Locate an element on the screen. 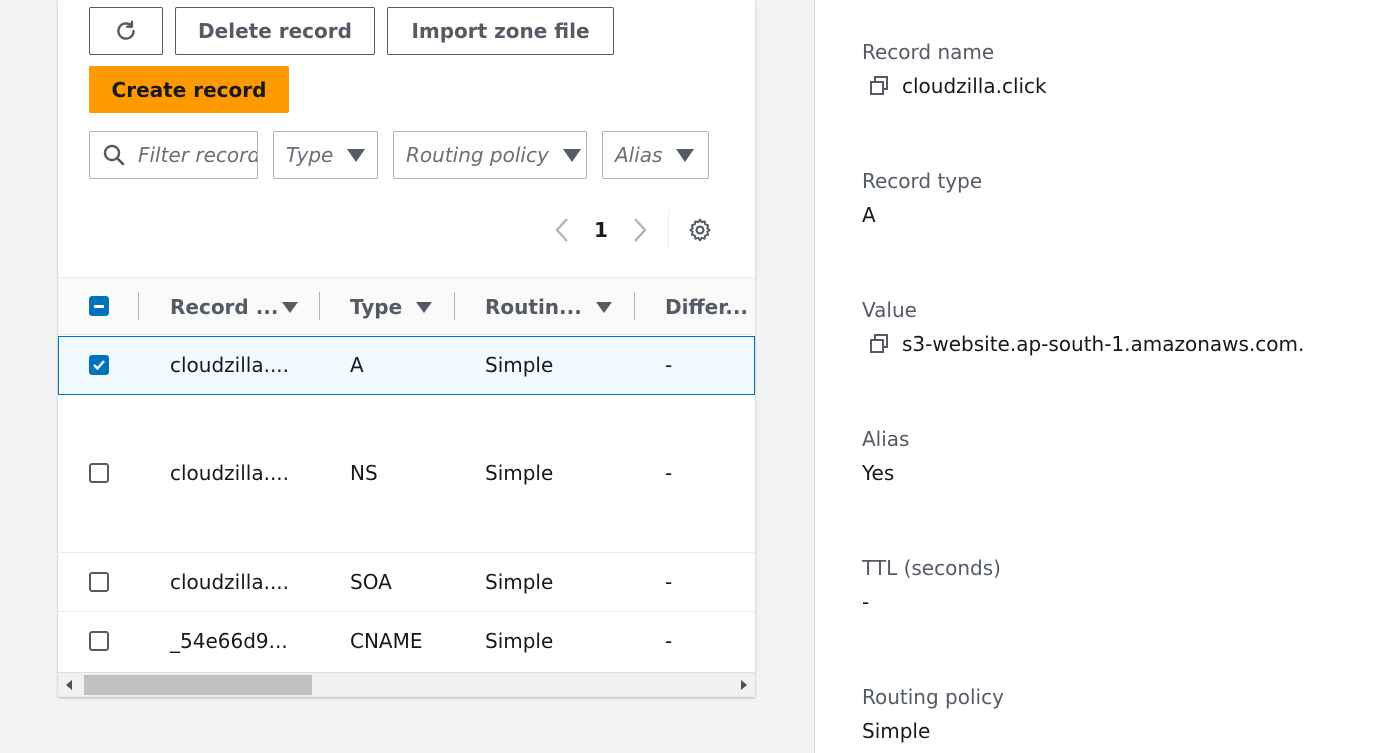 The width and height of the screenshot is (1391, 753). cell-type: A is located at coordinates (357, 365).